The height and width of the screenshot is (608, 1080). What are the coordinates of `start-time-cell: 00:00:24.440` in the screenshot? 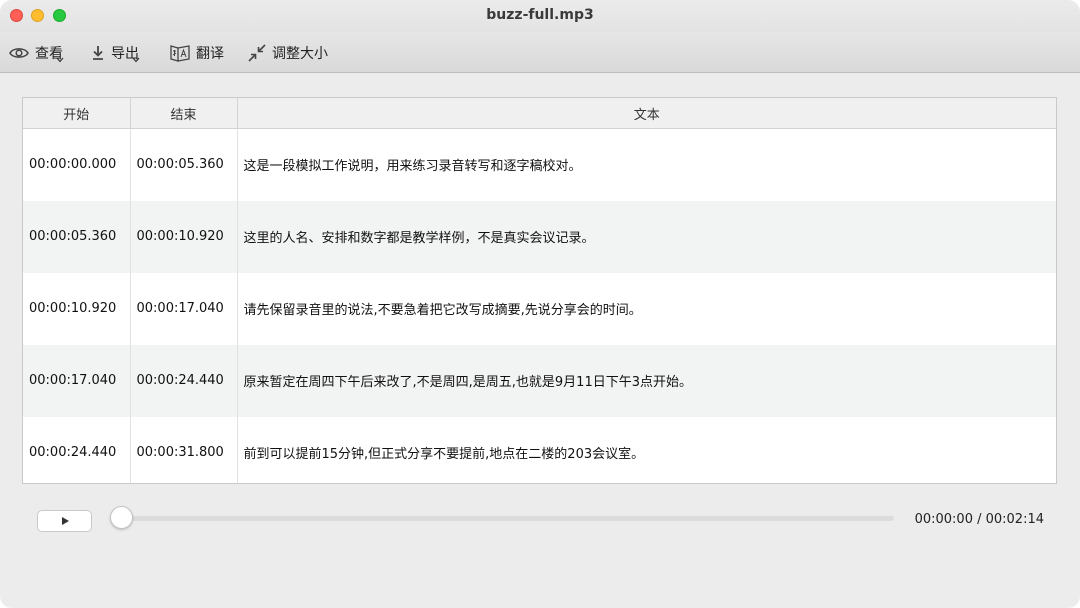 It's located at (77, 449).